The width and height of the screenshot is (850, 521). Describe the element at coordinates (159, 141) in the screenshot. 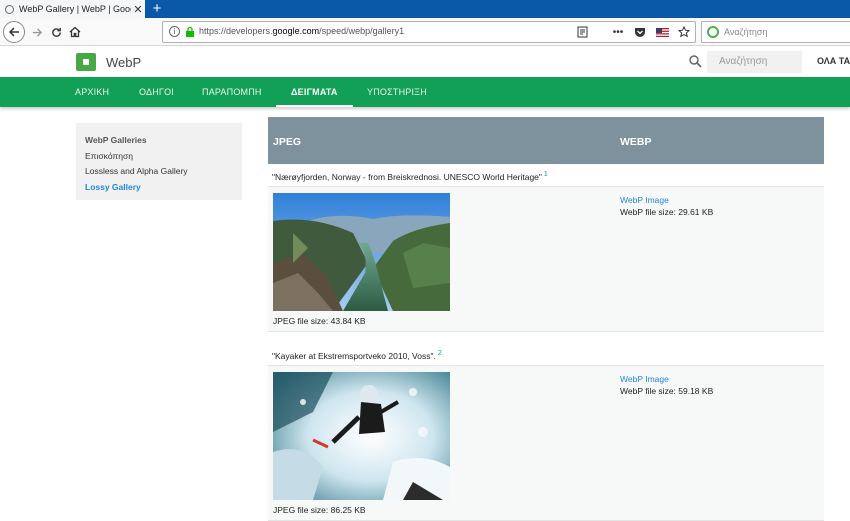

I see `sidebar-heading: WebP Galleries` at that location.